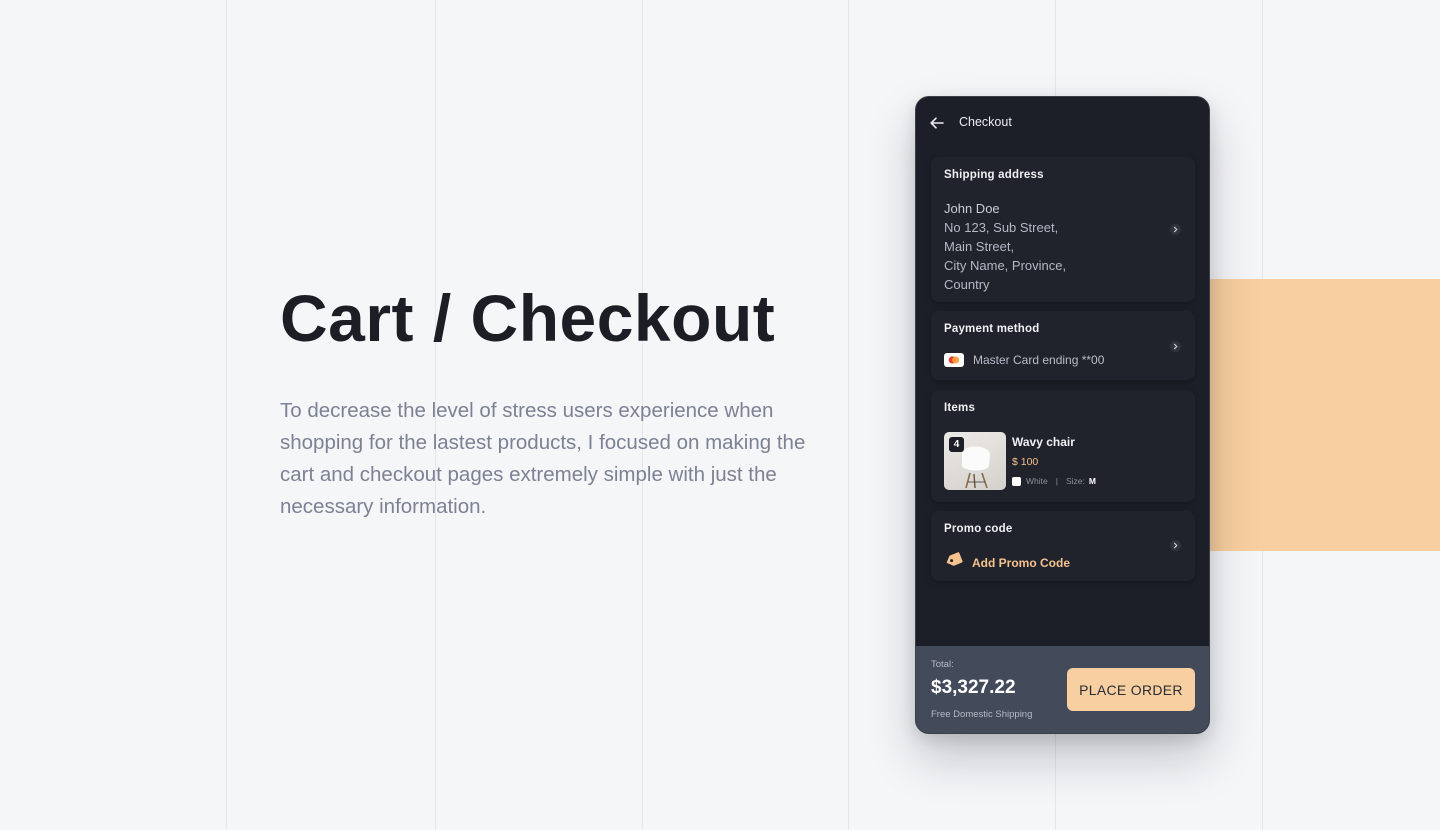 This screenshot has width=1440, height=830. Describe the element at coordinates (979, 246) in the screenshot. I see `address-line: Main Street,` at that location.